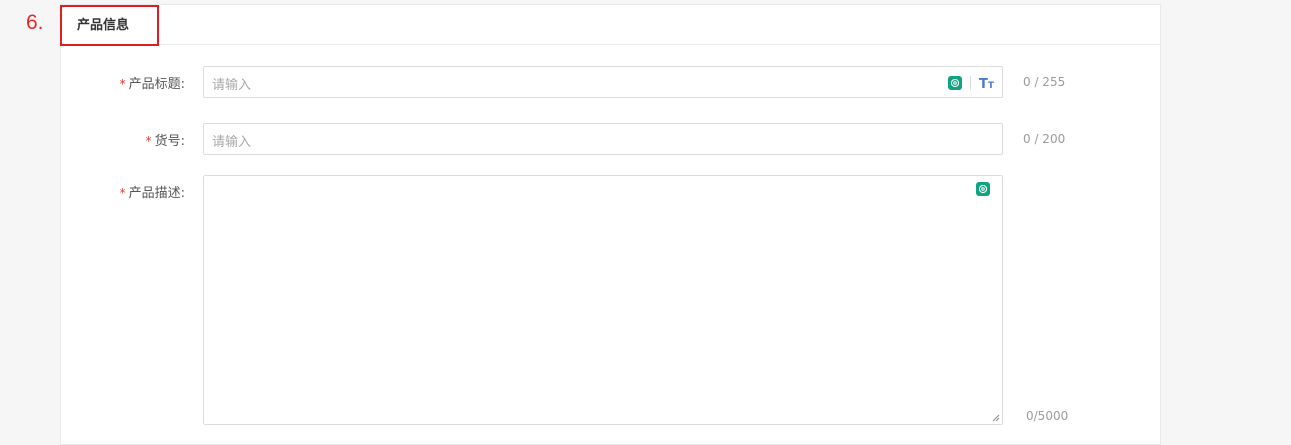  What do you see at coordinates (169, 141) in the screenshot?
I see `sku-label-text: 货号:` at bounding box center [169, 141].